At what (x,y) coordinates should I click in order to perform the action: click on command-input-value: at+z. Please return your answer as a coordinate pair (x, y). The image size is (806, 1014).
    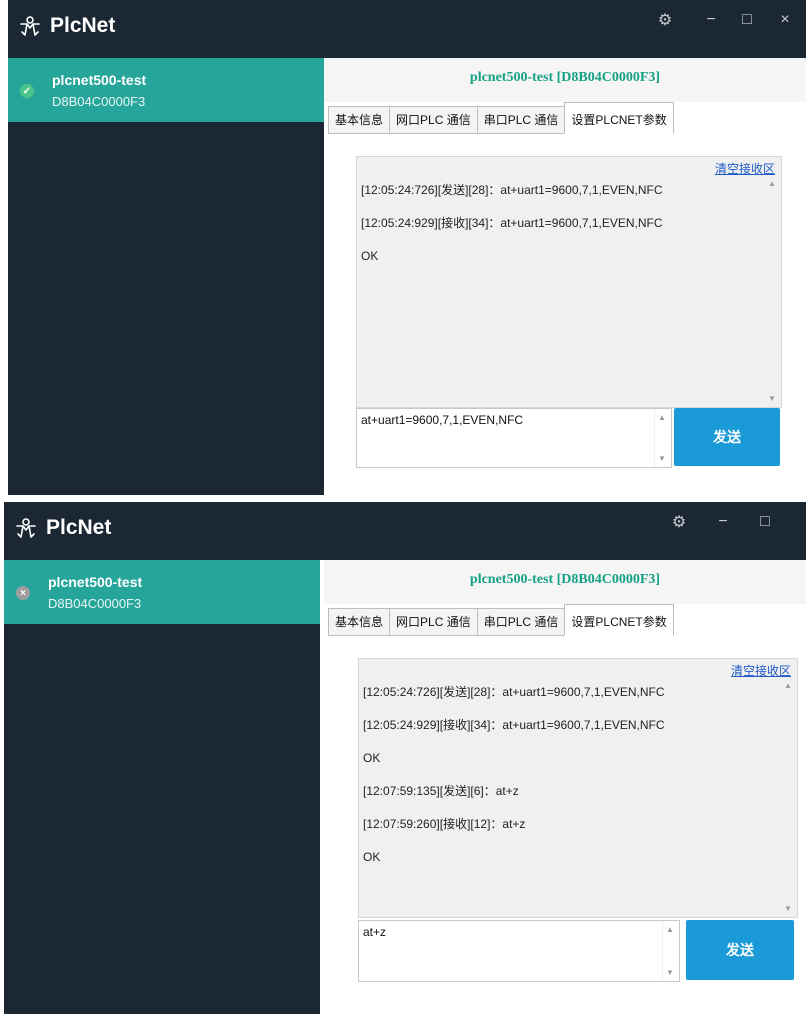
    Looking at the image, I should click on (375, 932).